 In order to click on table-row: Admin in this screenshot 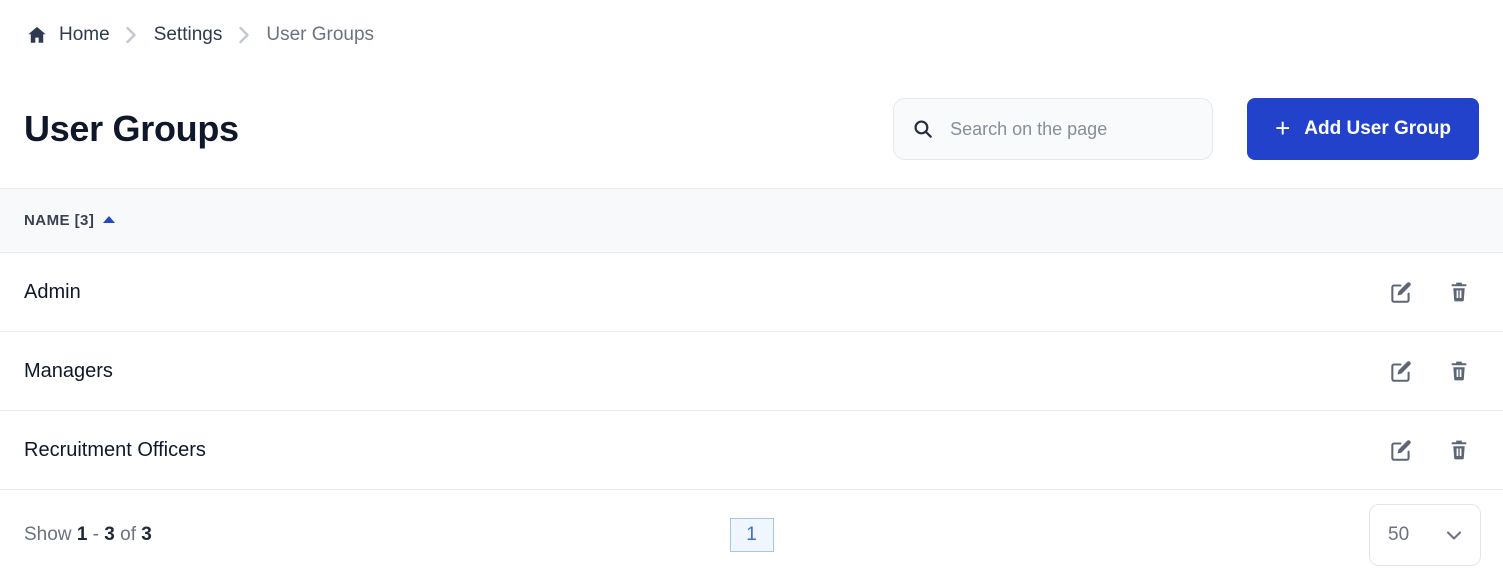, I will do `click(751, 292)`.